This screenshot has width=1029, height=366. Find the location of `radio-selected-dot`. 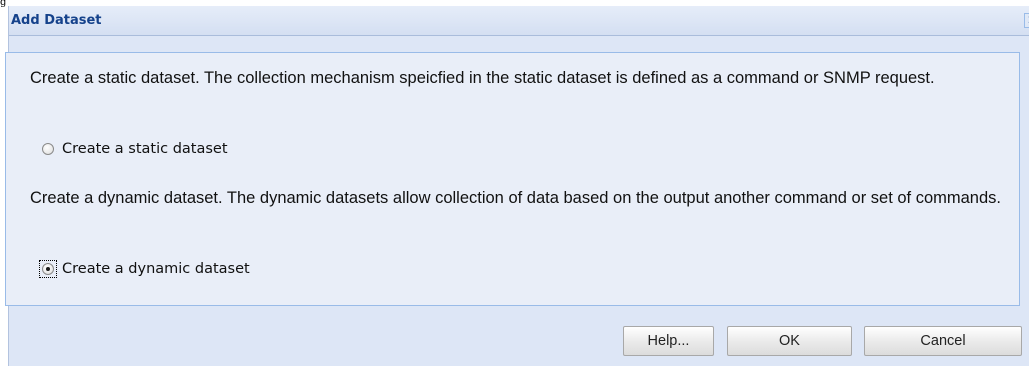

radio-selected-dot is located at coordinates (48, 269).